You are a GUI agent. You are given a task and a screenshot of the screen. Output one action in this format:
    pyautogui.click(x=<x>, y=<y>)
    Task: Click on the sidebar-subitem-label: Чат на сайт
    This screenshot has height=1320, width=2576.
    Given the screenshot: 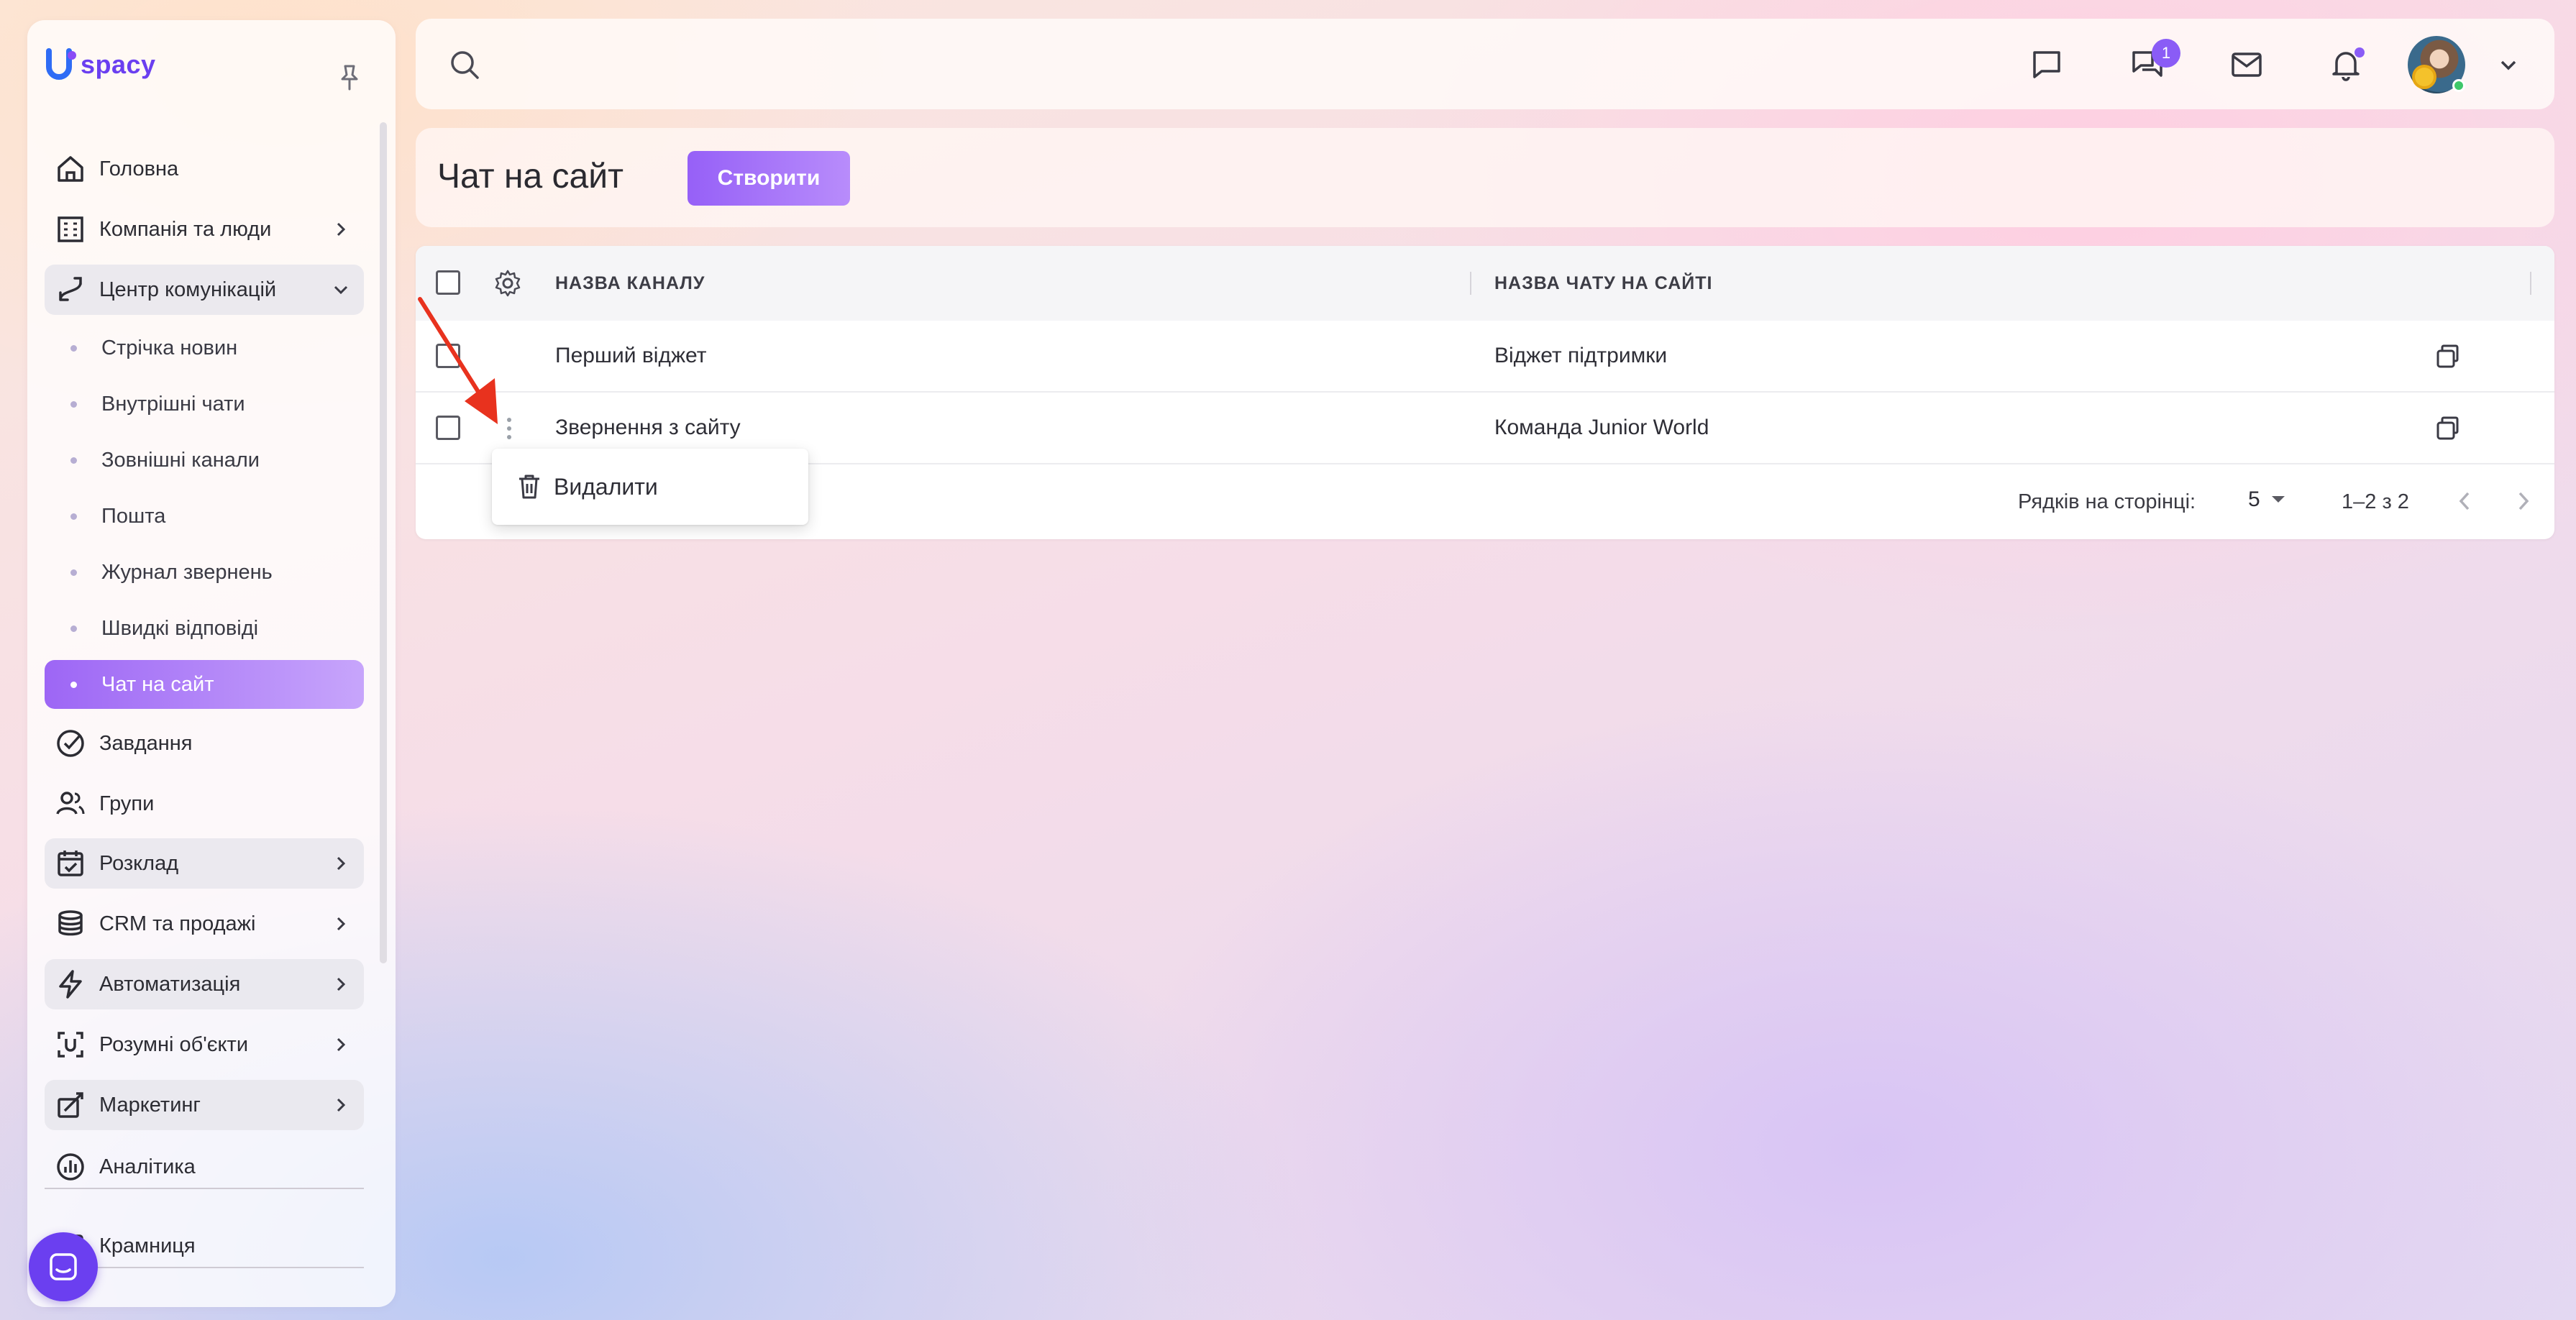 What is the action you would take?
    pyautogui.click(x=157, y=684)
    